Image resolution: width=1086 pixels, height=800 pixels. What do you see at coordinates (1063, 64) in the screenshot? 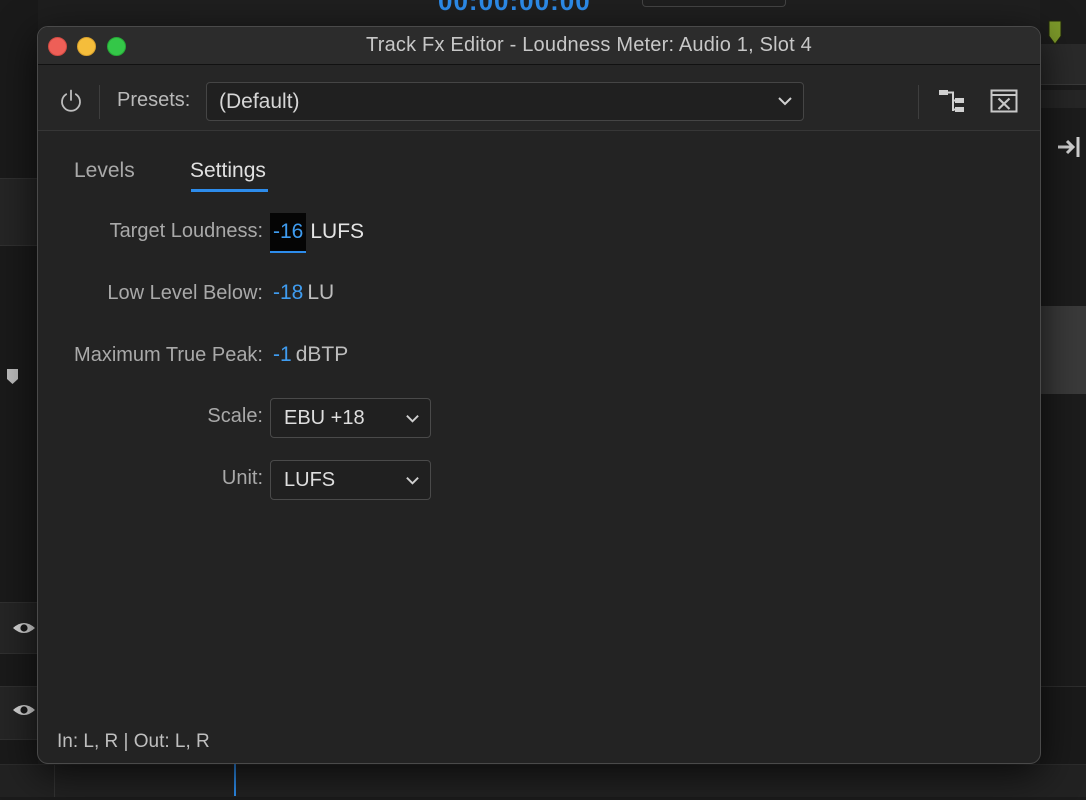
I see `background-ruler` at bounding box center [1063, 64].